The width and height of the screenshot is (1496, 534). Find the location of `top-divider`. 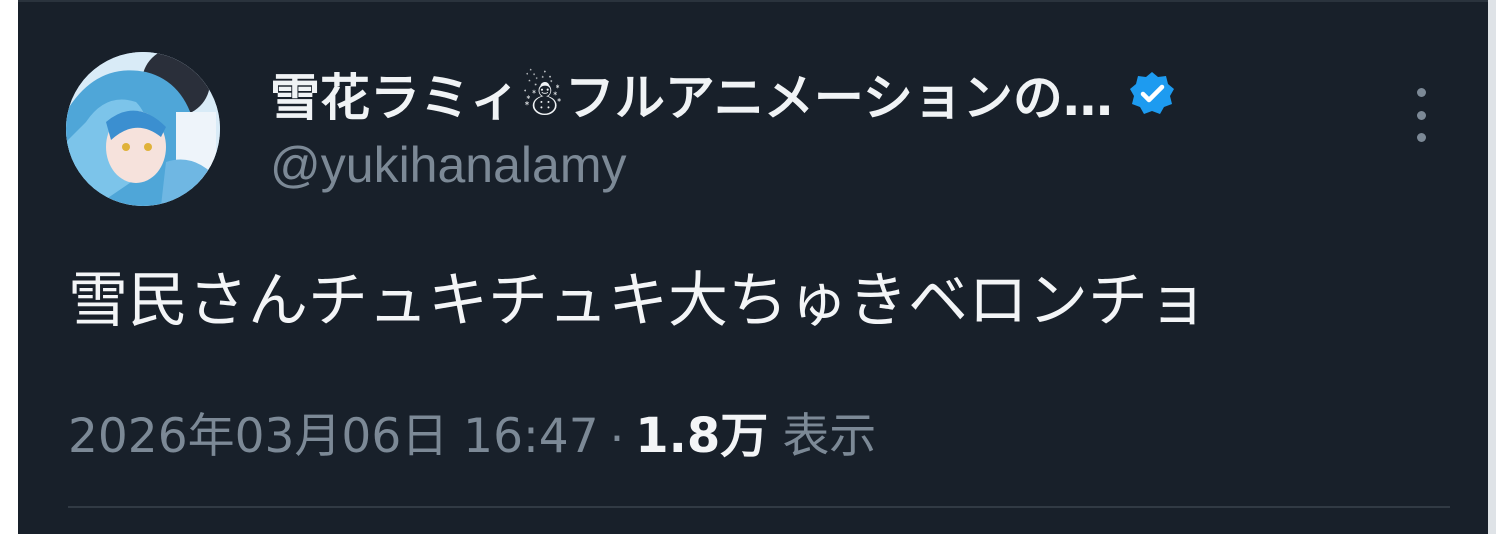

top-divider is located at coordinates (757, 1).